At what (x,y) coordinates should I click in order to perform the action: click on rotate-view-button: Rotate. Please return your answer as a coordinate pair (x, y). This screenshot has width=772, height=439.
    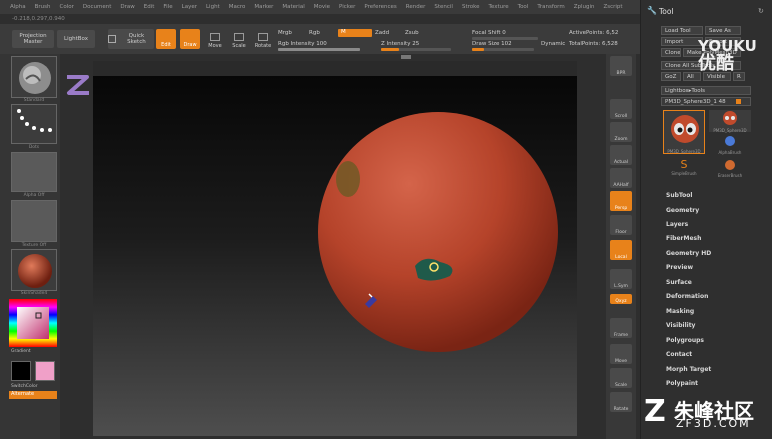
    Looking at the image, I should click on (621, 402).